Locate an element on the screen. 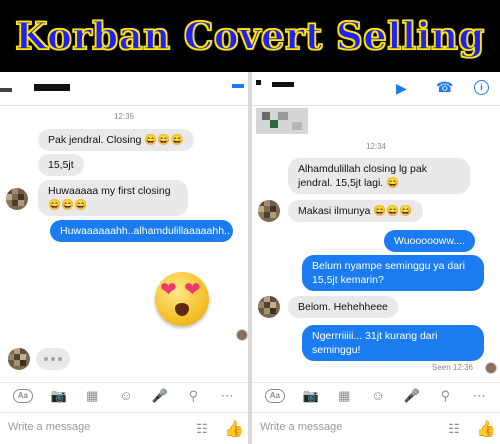  typing-indicator is located at coordinates (53, 359).